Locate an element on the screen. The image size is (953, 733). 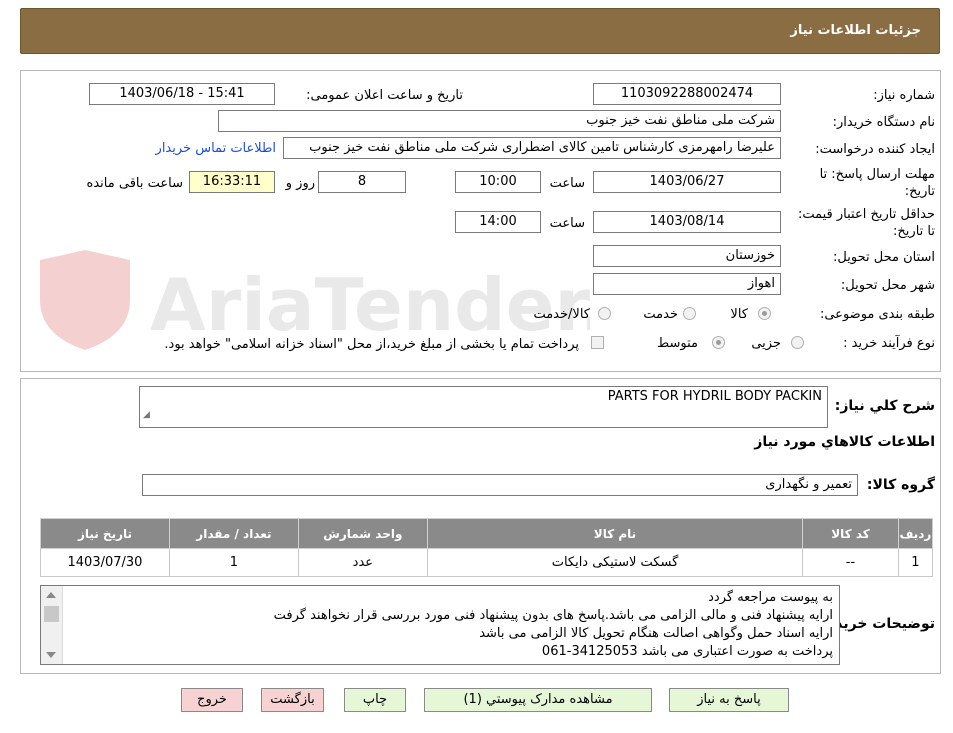
process-label: نوع فرآیند خرید : is located at coordinates (889, 343).